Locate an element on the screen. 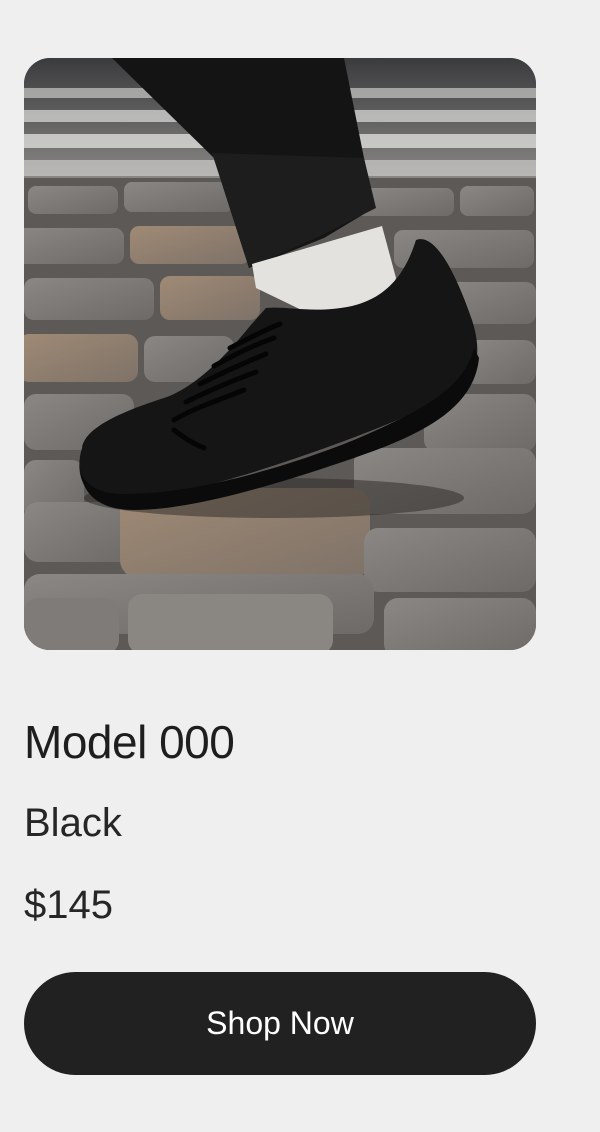 This screenshot has width=600, height=1132. product-price: $145 is located at coordinates (68, 905).